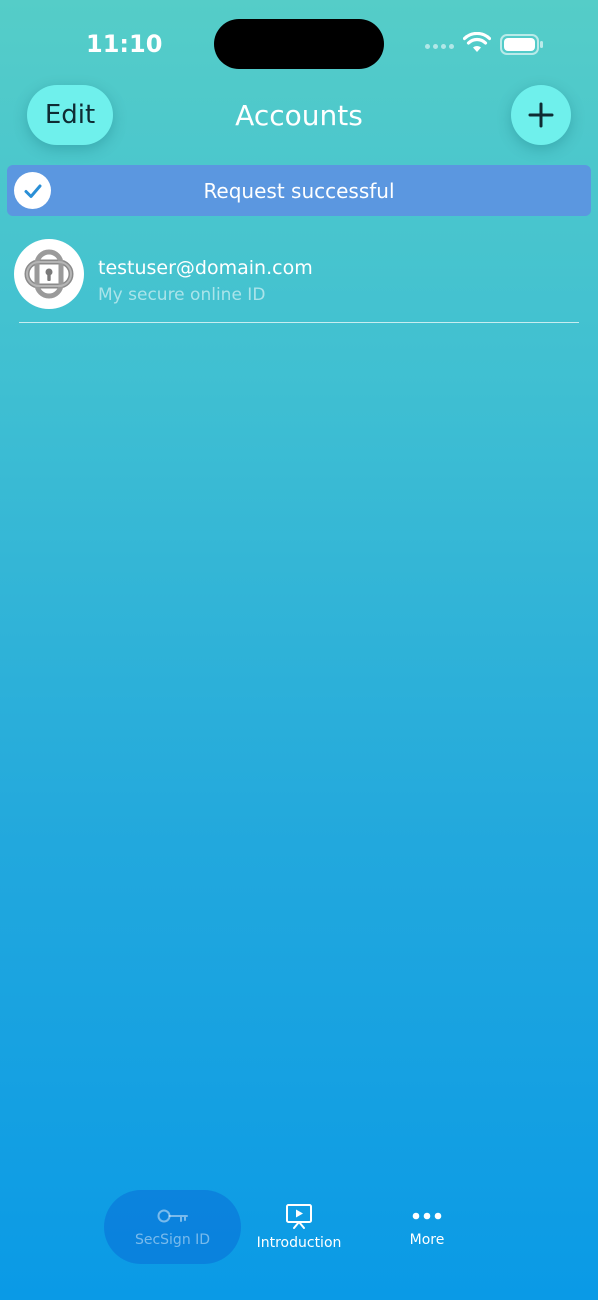 This screenshot has width=598, height=1300. I want to click on banner-message: Request successful, so click(299, 191).